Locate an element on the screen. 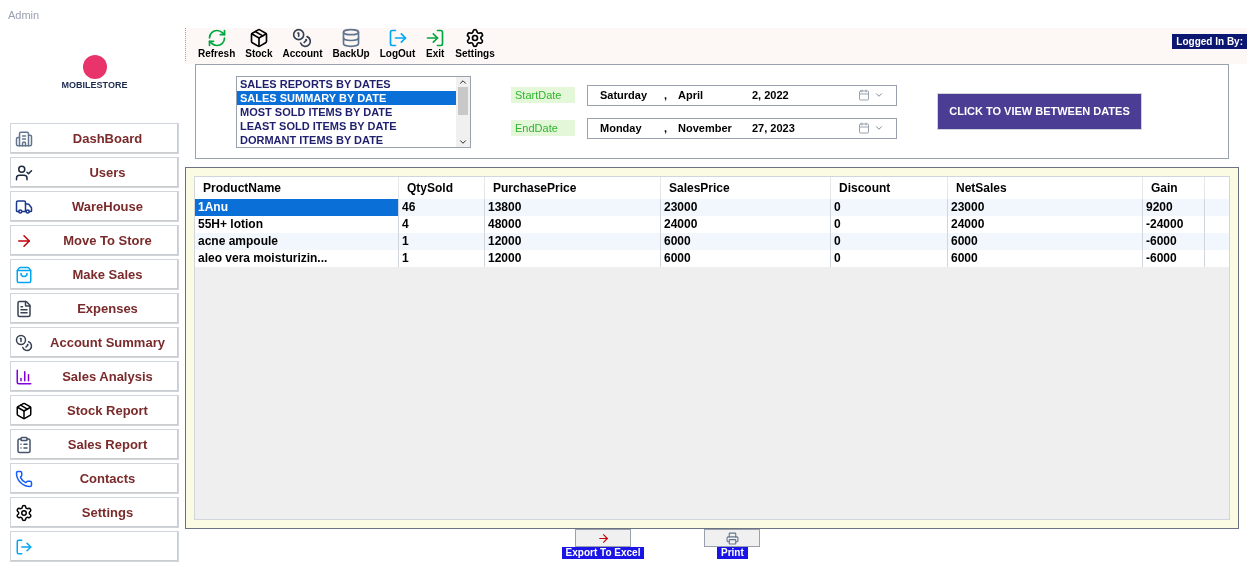 The width and height of the screenshot is (1257, 562). sidebar-button: Sales Analysis is located at coordinates (94, 376).